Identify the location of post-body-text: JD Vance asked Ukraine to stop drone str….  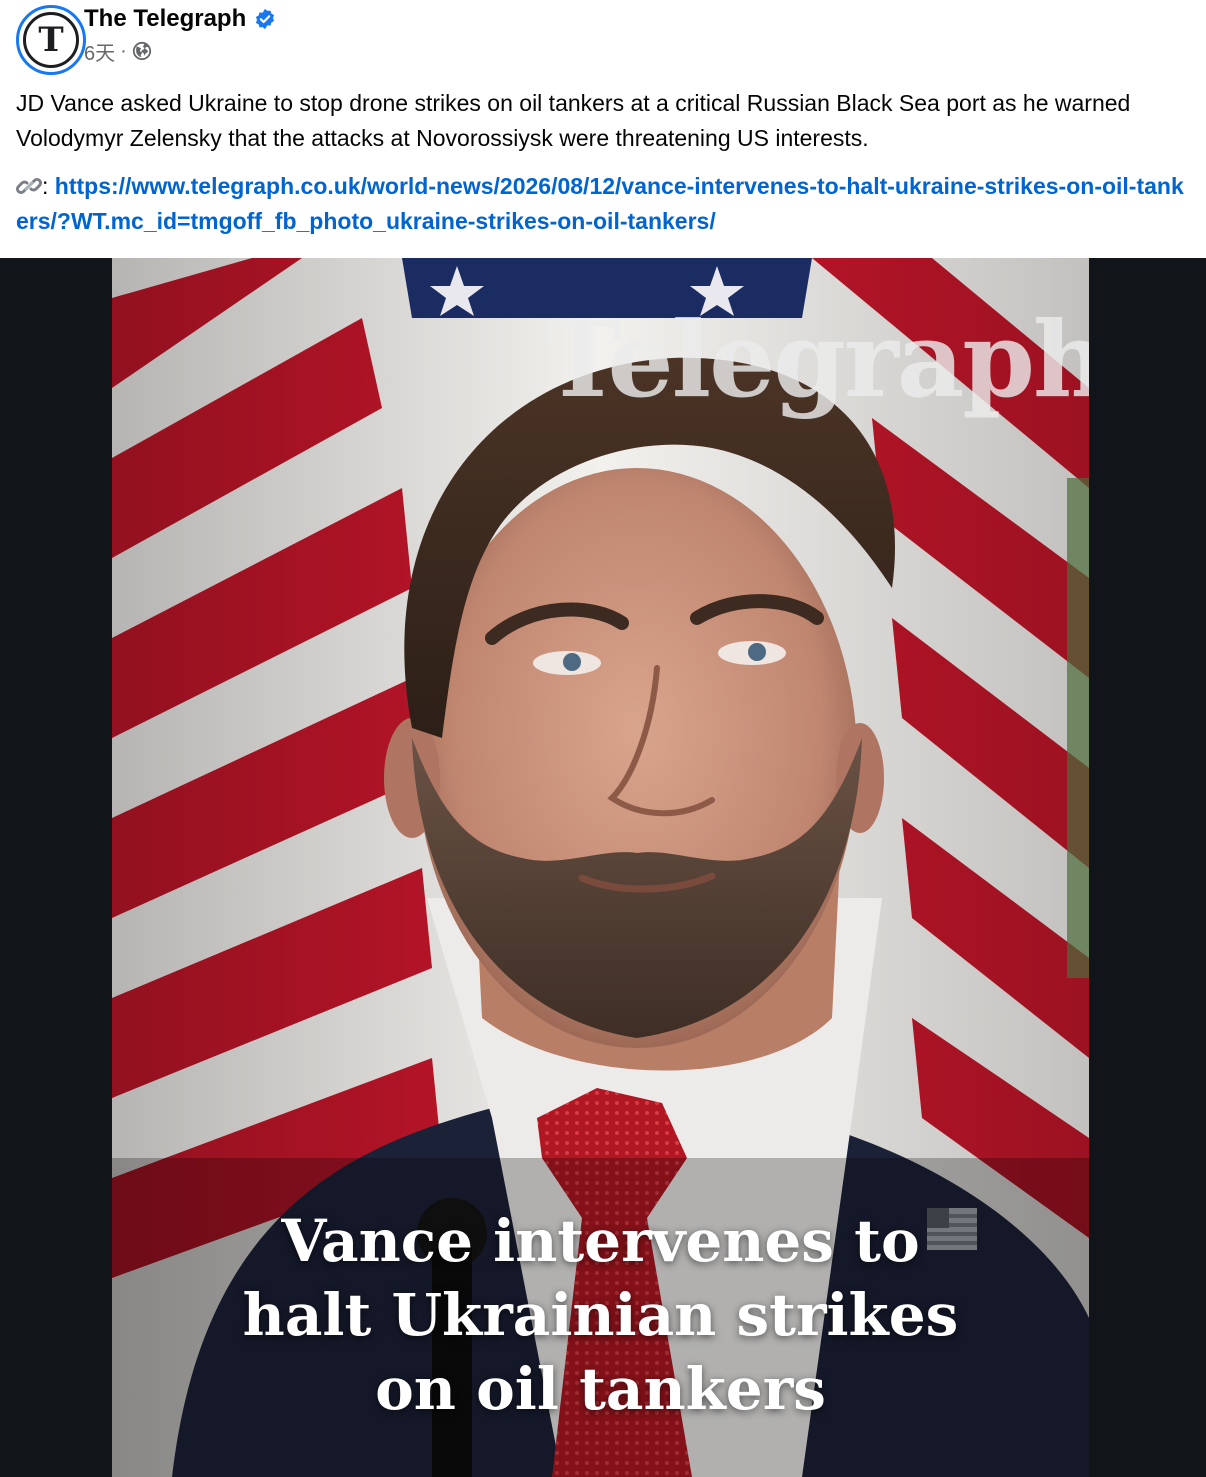
(573, 120).